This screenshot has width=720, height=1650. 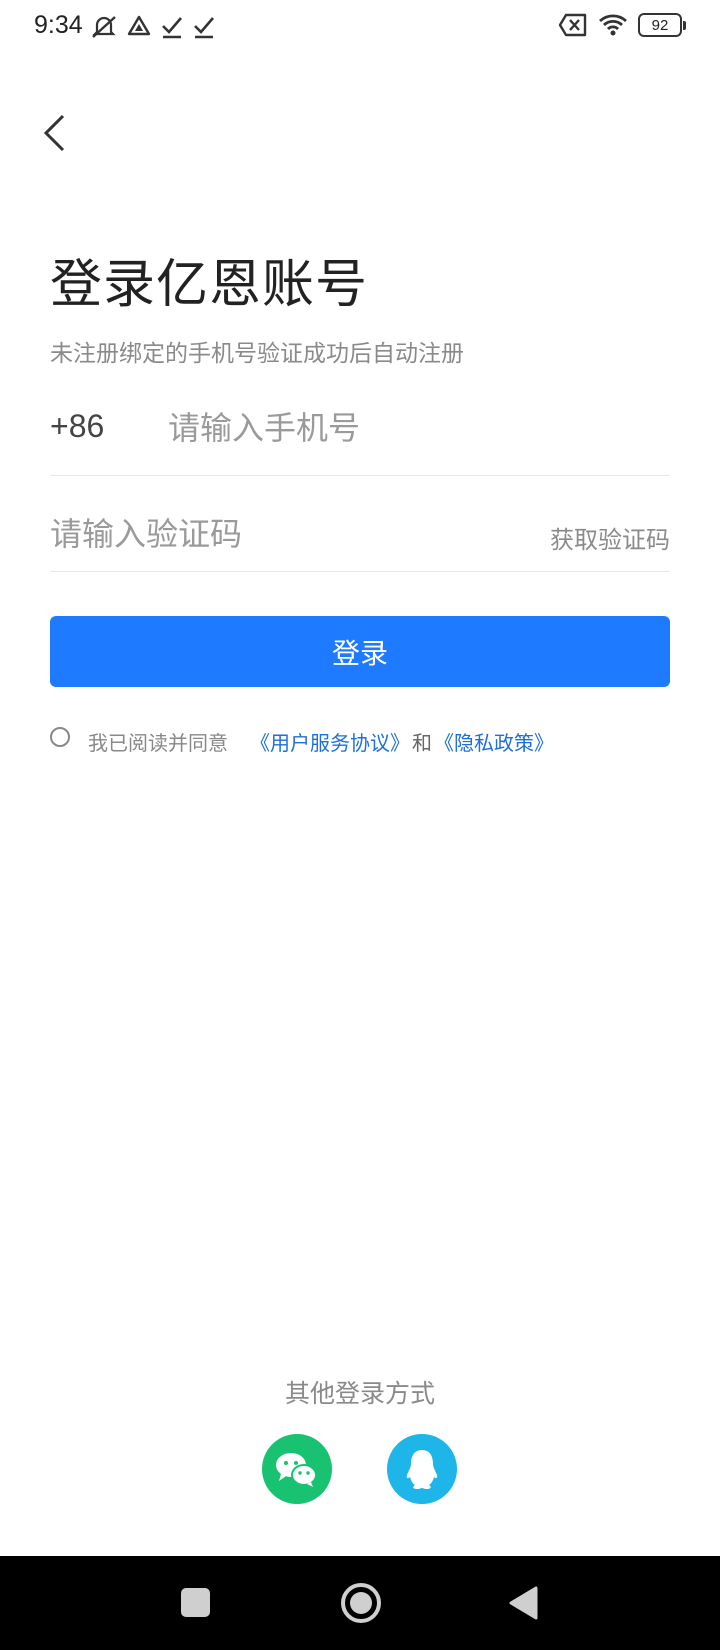 What do you see at coordinates (359, 1393) in the screenshot?
I see `other-login-title: 其他登录方式` at bounding box center [359, 1393].